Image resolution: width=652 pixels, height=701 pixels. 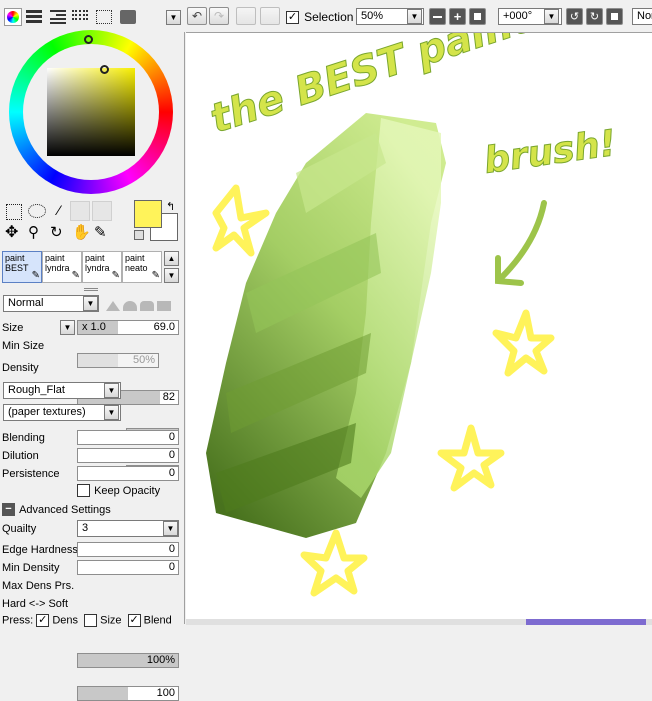 What do you see at coordinates (219, 16) in the screenshot?
I see `redo-icon: ↷` at bounding box center [219, 16].